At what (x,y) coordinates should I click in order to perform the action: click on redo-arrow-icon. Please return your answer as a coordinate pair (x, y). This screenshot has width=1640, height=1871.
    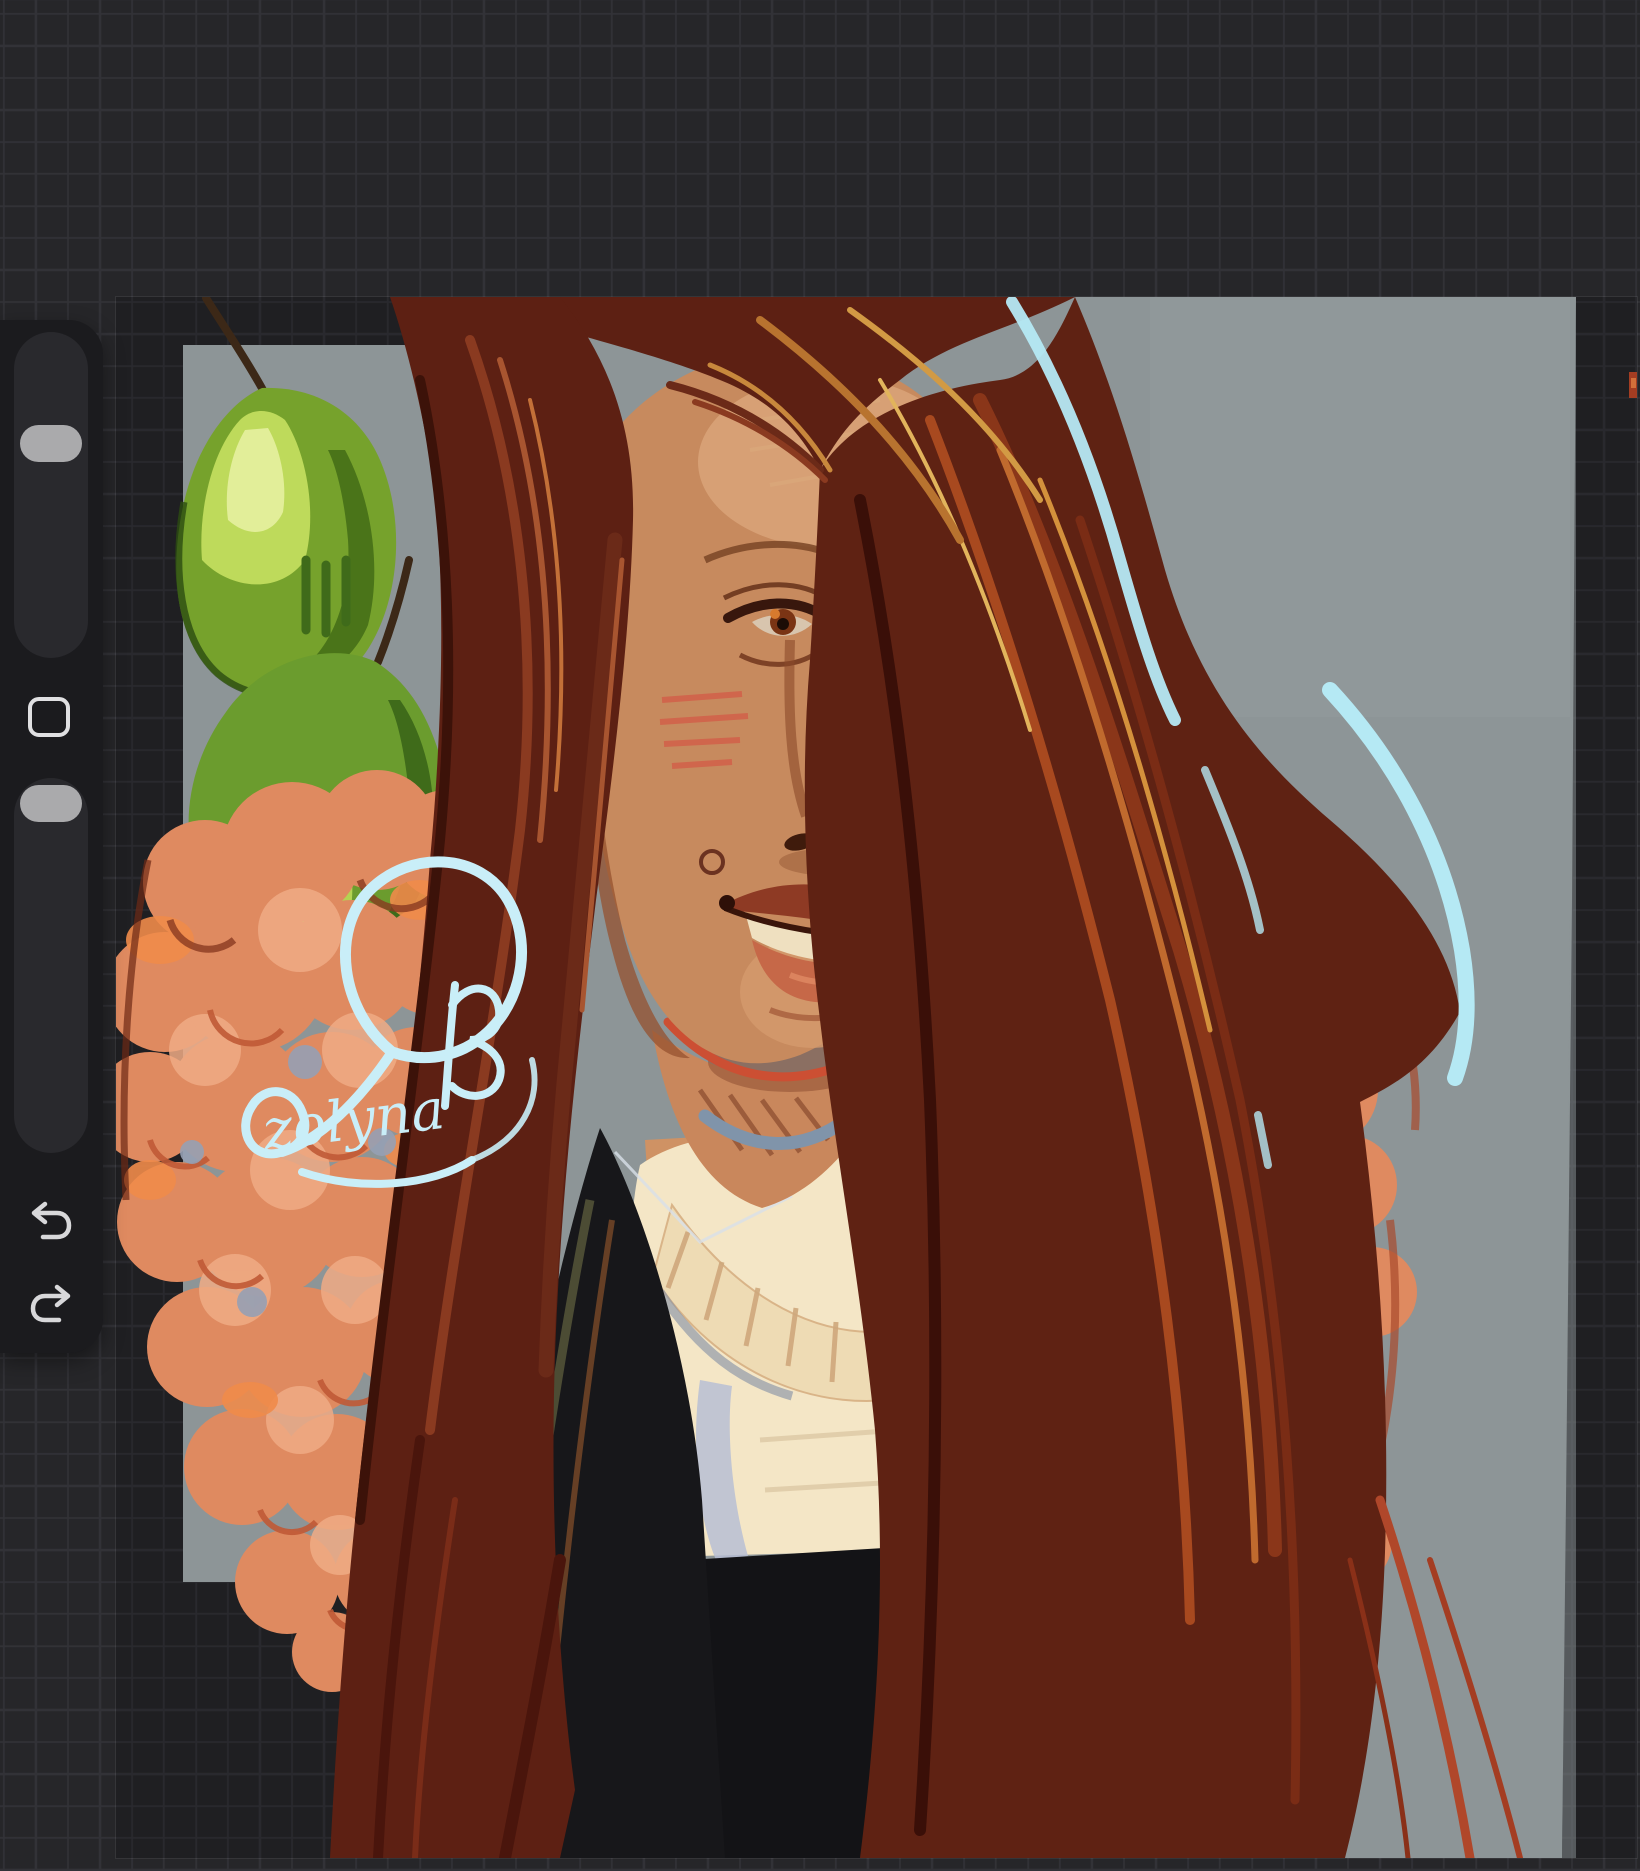
    Looking at the image, I should click on (50, 1303).